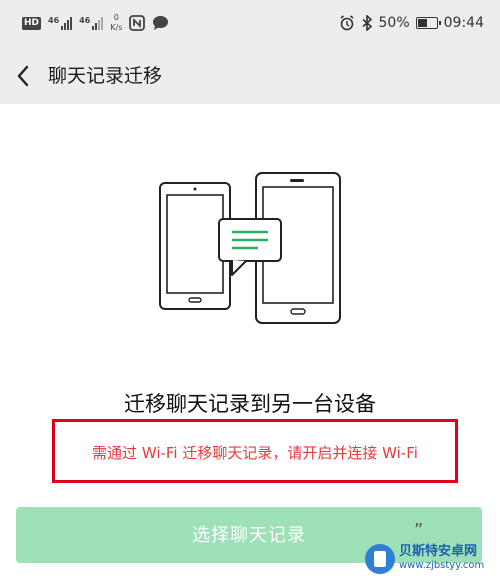  Describe the element at coordinates (24, 76) in the screenshot. I see `back-arrow-icon` at that location.